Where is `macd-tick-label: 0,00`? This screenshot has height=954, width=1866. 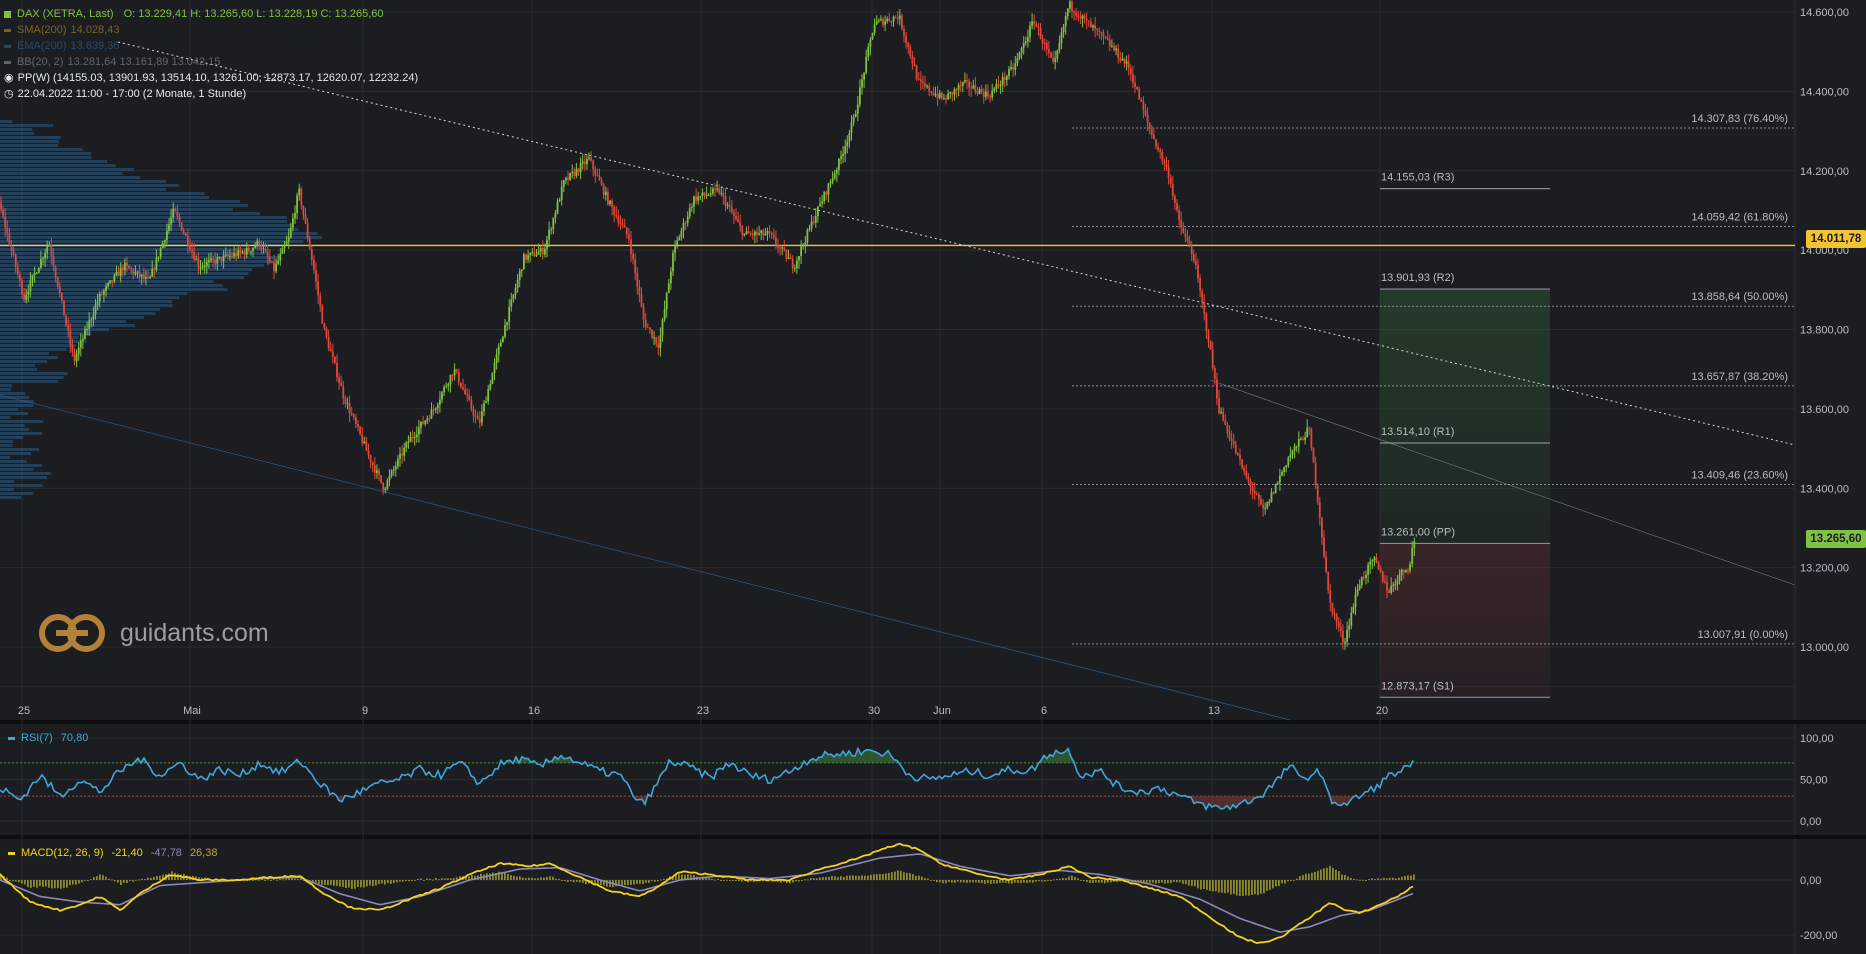 macd-tick-label: 0,00 is located at coordinates (1810, 881).